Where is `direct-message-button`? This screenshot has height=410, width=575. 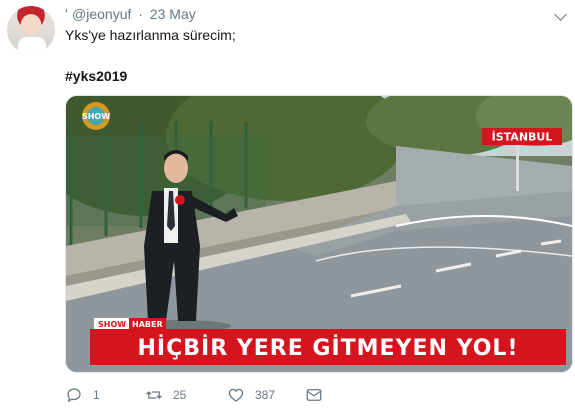 direct-message-button is located at coordinates (314, 395).